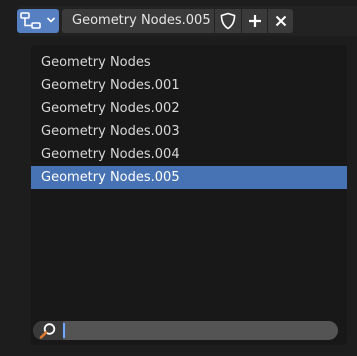  I want to click on new-datablock-button, so click(254, 21).